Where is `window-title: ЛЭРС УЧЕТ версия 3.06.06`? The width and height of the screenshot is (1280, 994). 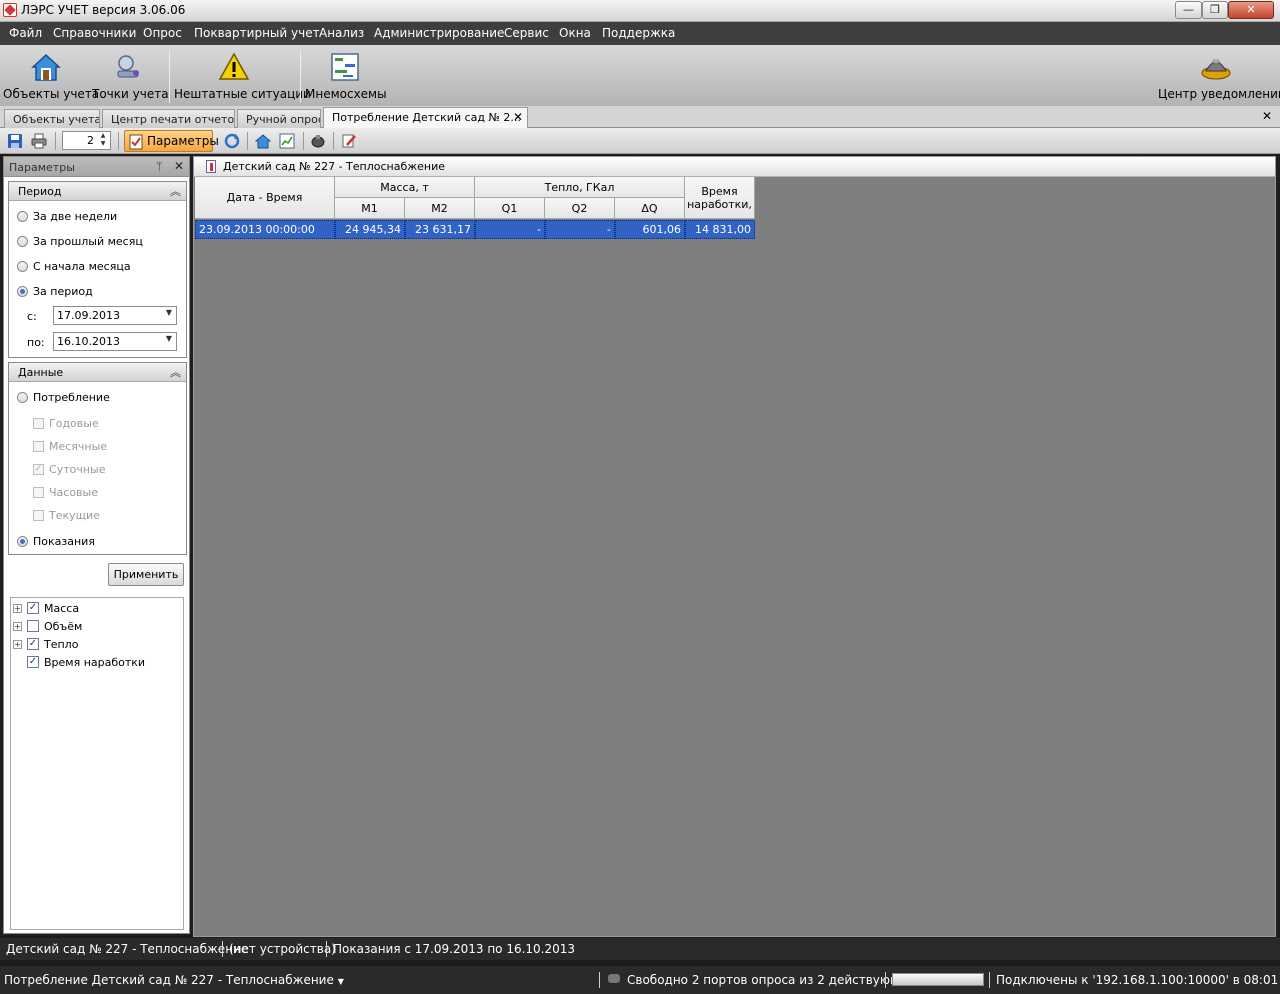 window-title: ЛЭРС УЧЕТ версия 3.06.06 is located at coordinates (103, 10).